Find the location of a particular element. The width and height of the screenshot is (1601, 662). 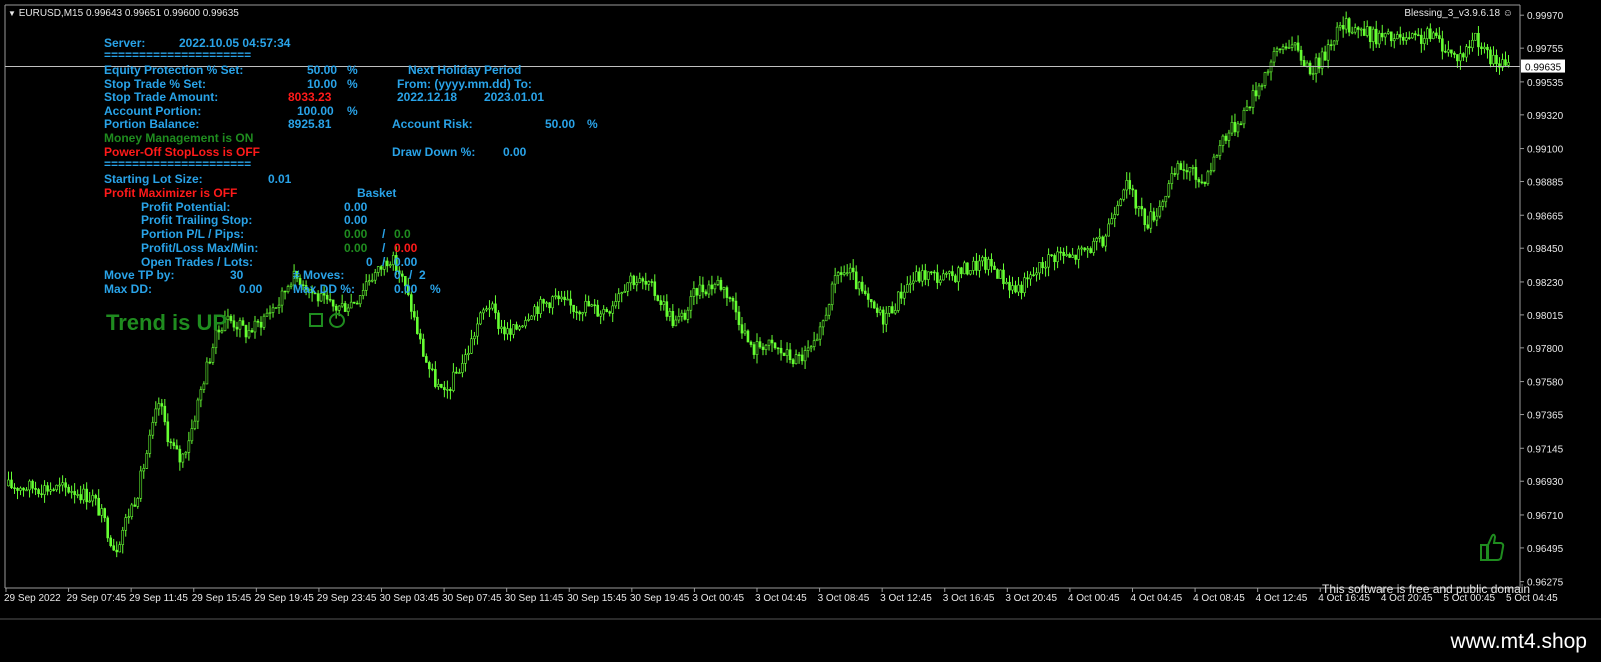

portion-pl-slash: / is located at coordinates (384, 234).